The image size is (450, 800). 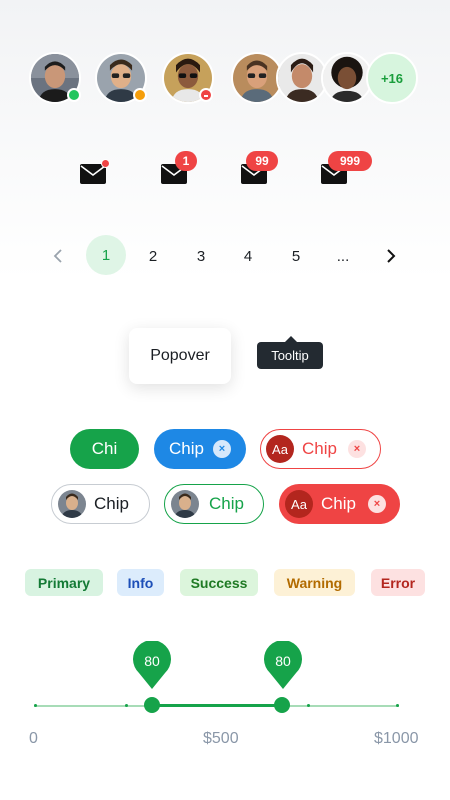 I want to click on busy-status-dot, so click(x=206, y=95).